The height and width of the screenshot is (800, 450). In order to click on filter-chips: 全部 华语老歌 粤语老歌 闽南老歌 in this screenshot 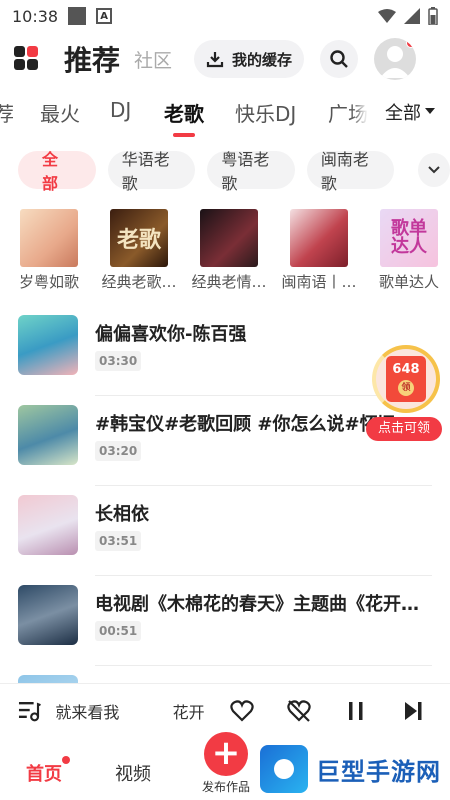, I will do `click(234, 171)`.